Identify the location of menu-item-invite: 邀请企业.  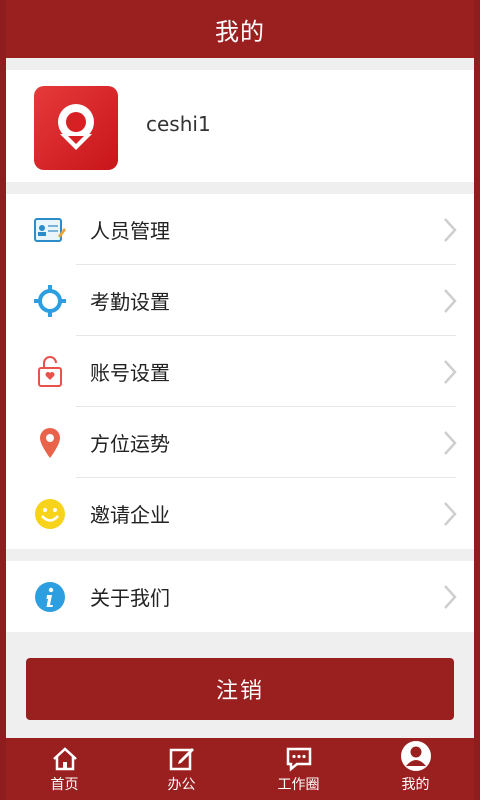
(240, 513).